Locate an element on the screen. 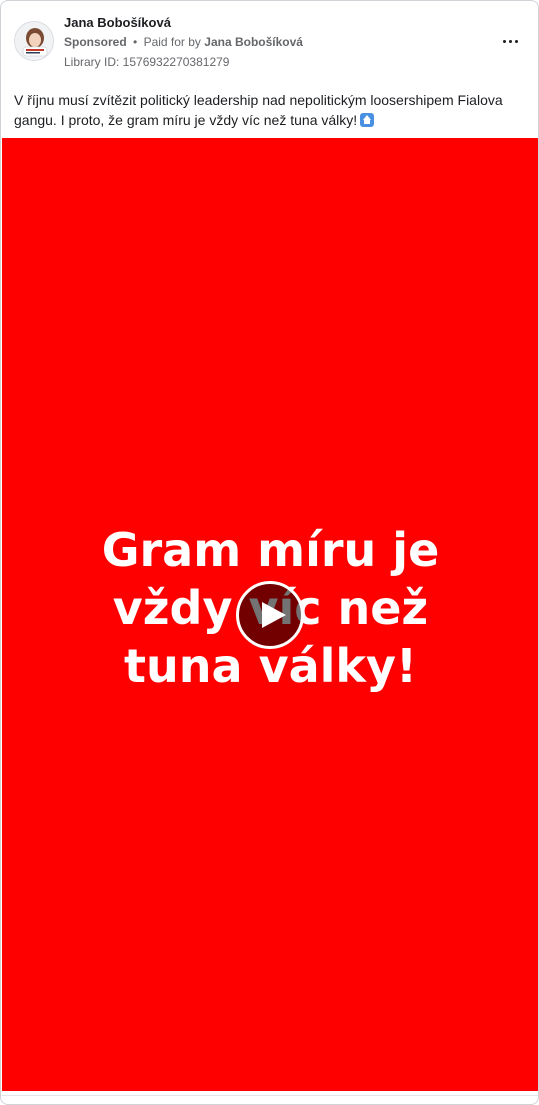 The image size is (539, 1105). avatar is located at coordinates (34, 41).